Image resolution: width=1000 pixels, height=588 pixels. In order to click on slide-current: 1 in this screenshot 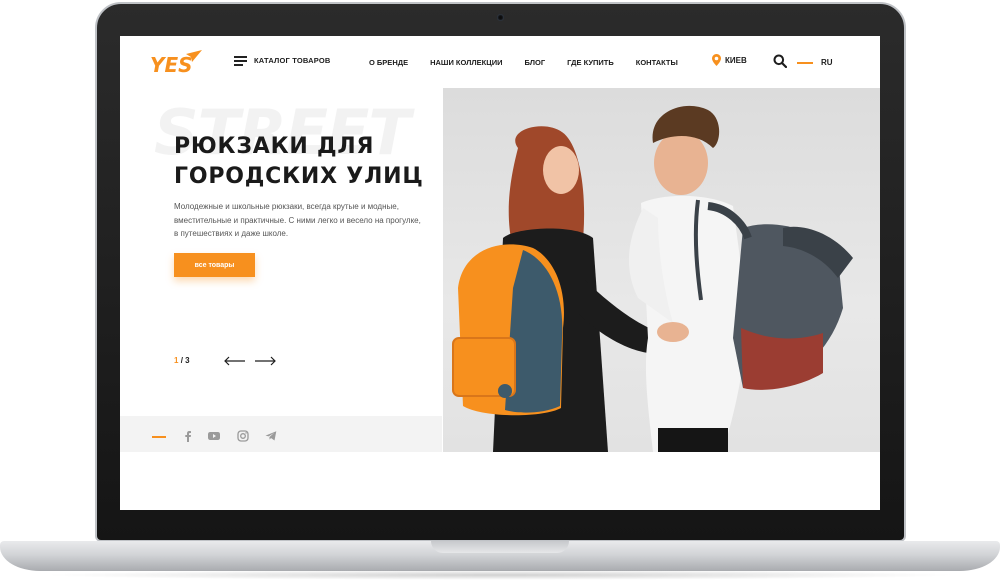, I will do `click(176, 360)`.